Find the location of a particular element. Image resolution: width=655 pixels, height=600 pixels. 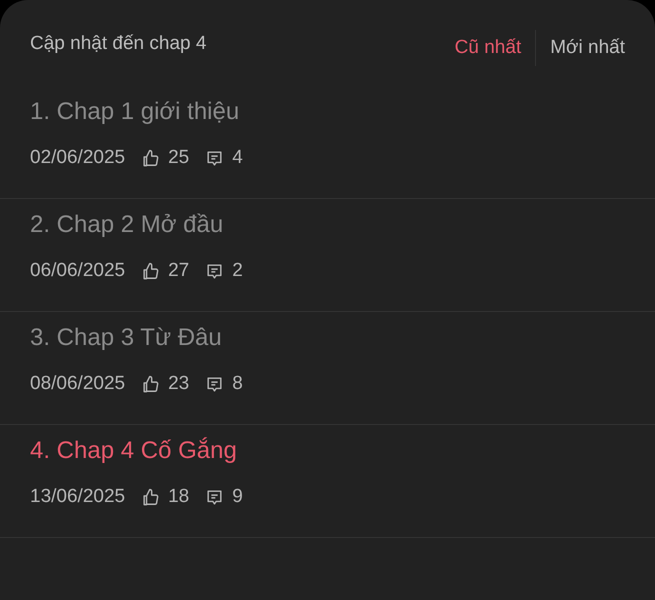

like-count: 23 is located at coordinates (179, 384).